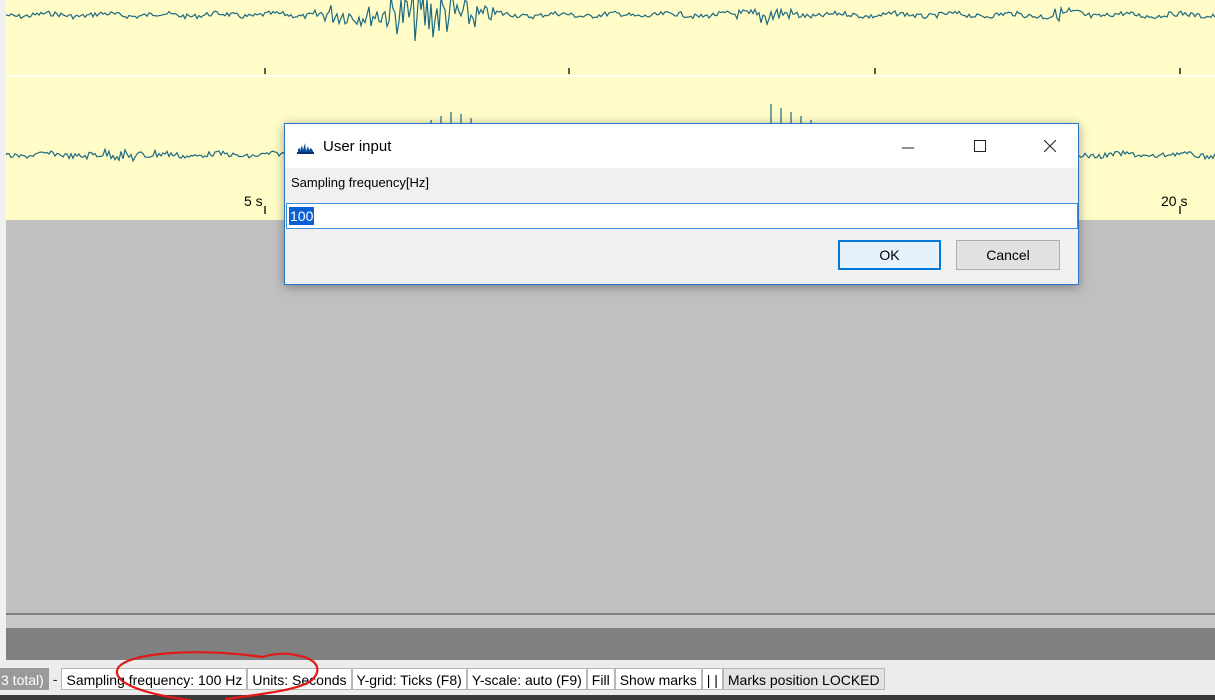  Describe the element at coordinates (803, 679) in the screenshot. I see `marks-position-status: Marks position LOCKED` at that location.